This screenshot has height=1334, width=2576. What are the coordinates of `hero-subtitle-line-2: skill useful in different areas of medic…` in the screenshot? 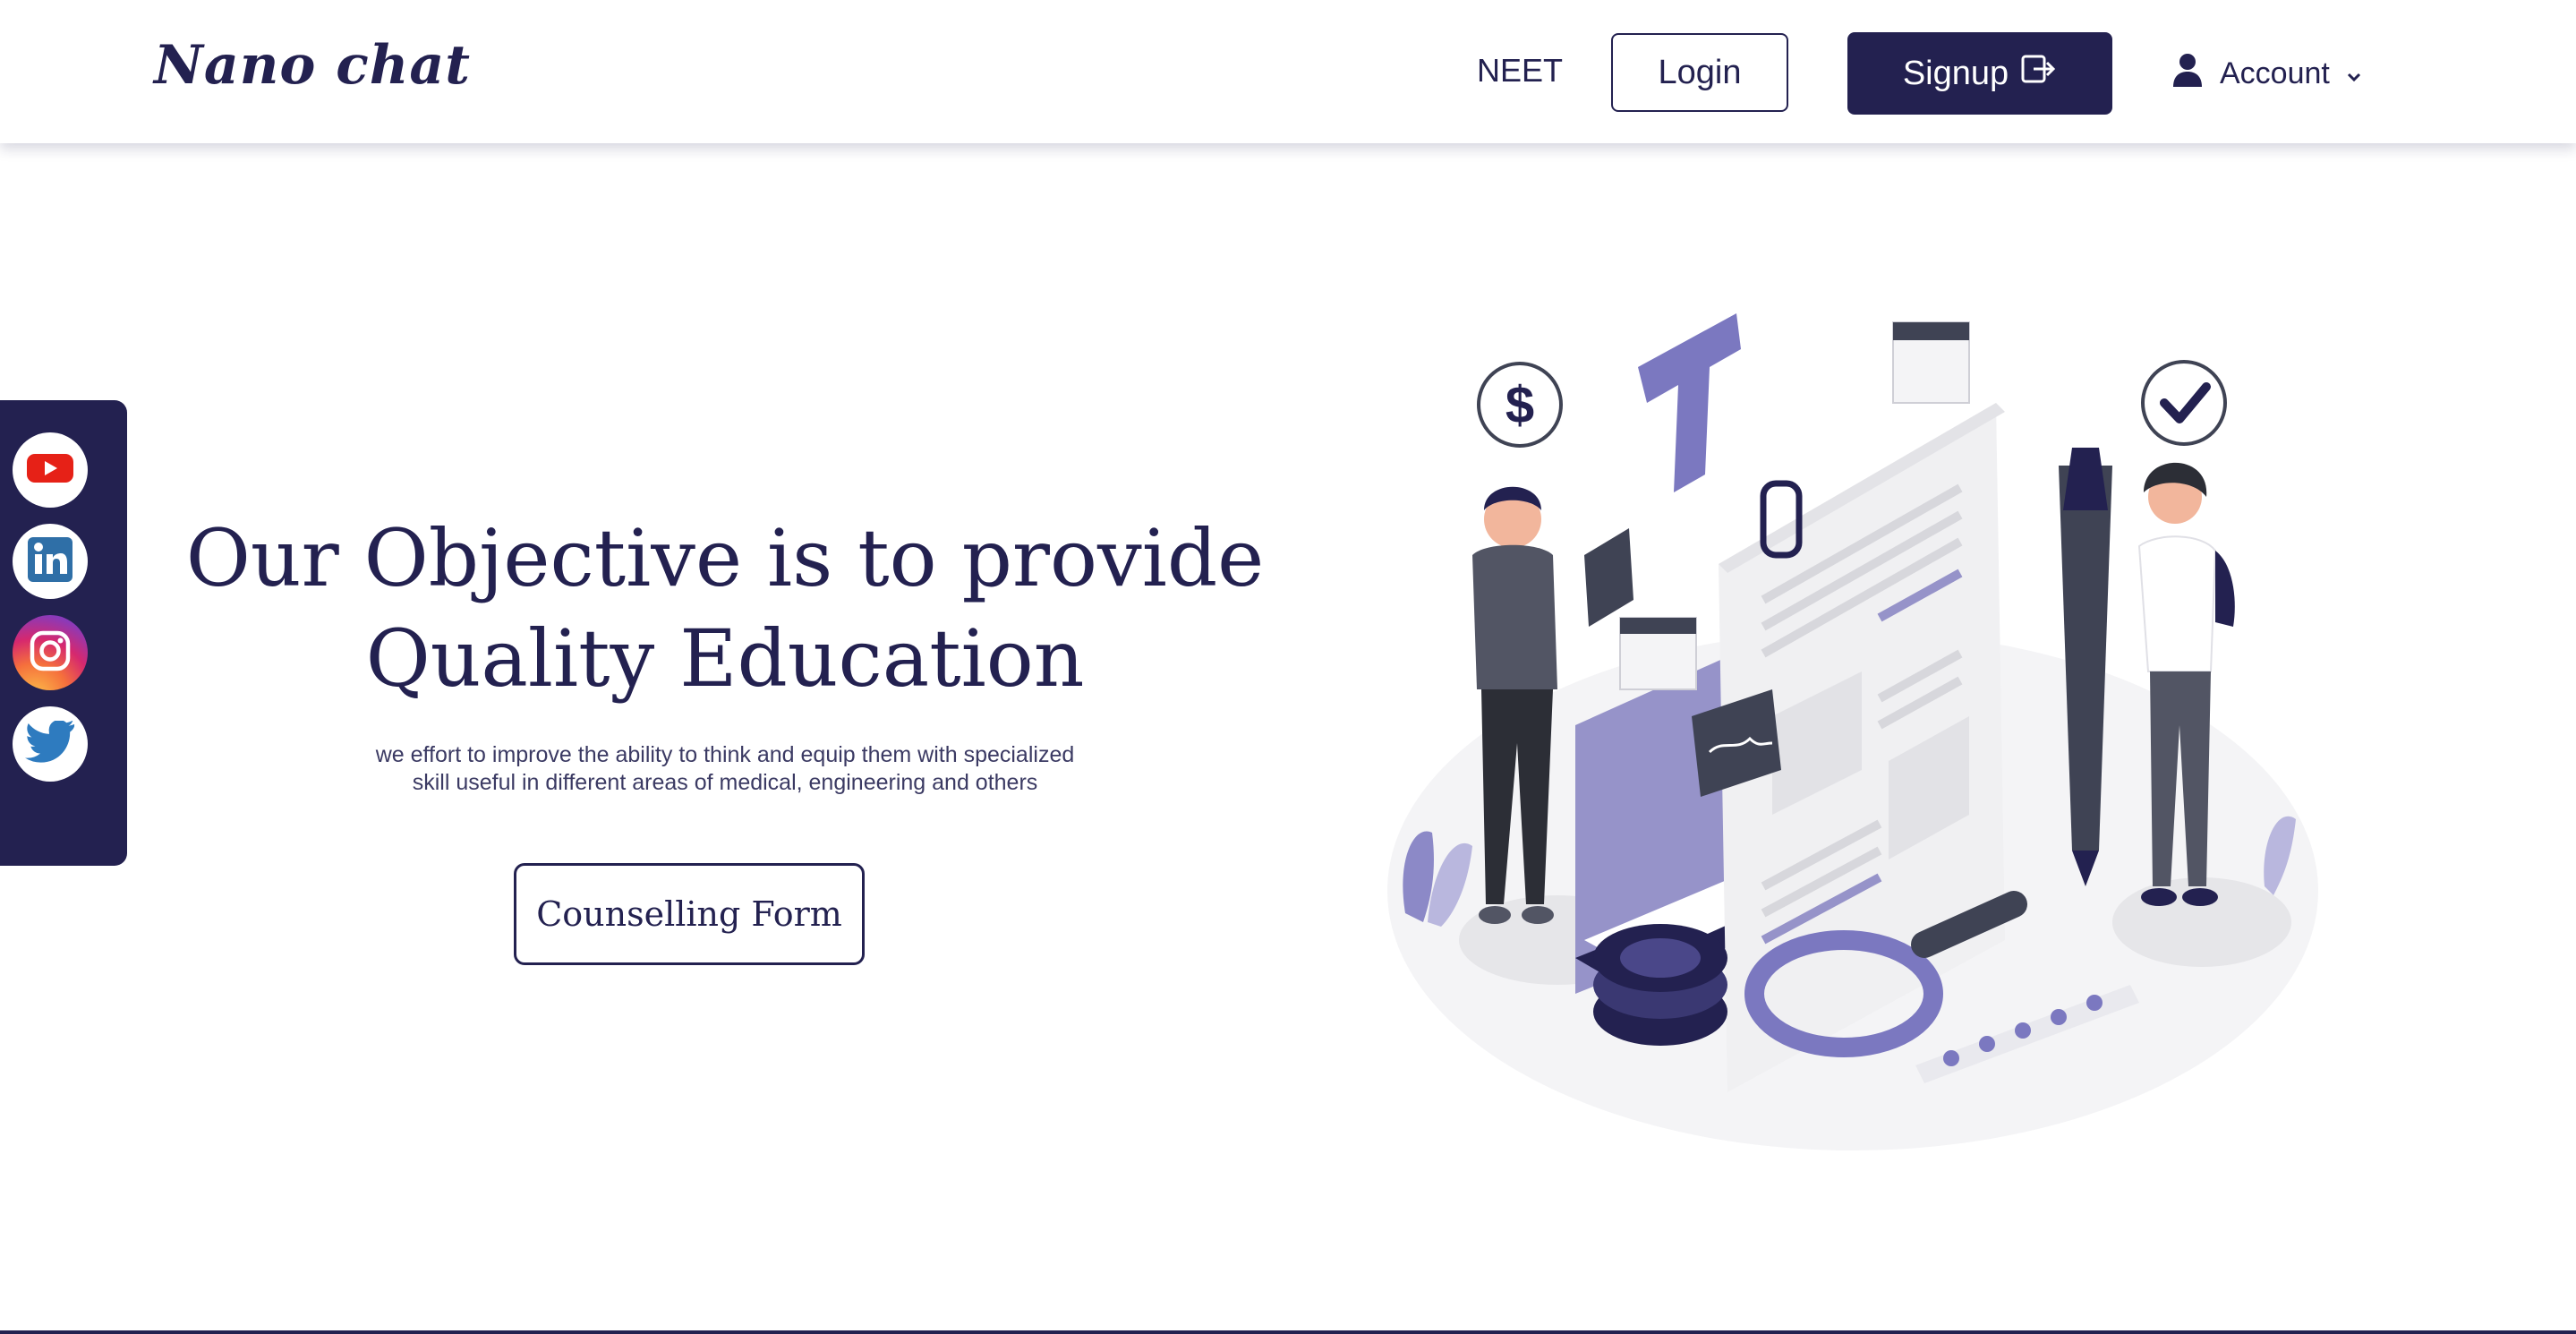 It's located at (725, 782).